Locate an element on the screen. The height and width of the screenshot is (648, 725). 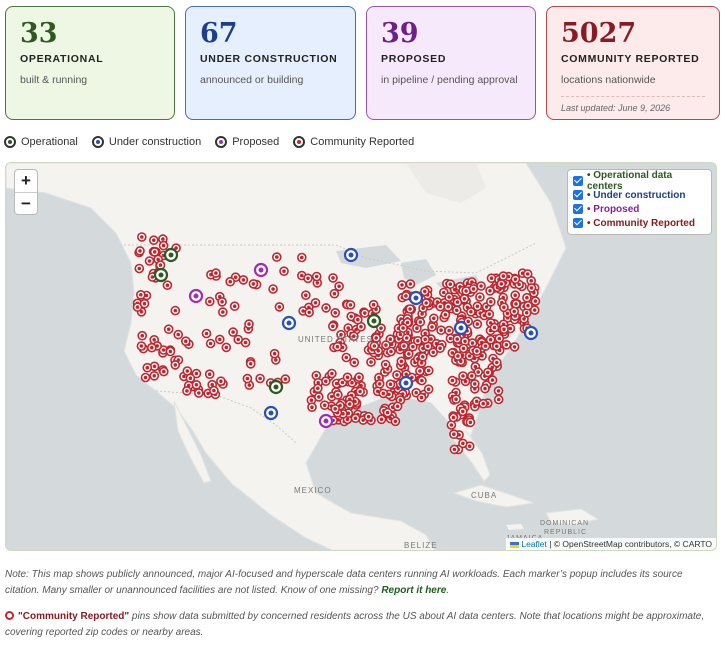
attribution-text: | © OpenStreetMap contributors, © CARTO is located at coordinates (629, 544).